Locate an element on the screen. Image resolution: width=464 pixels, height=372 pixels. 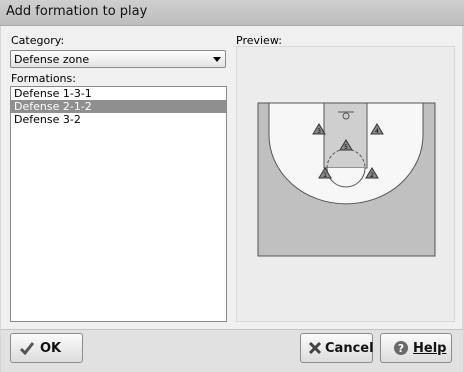
list-item: Defense 1-3-1 is located at coordinates (118, 93).